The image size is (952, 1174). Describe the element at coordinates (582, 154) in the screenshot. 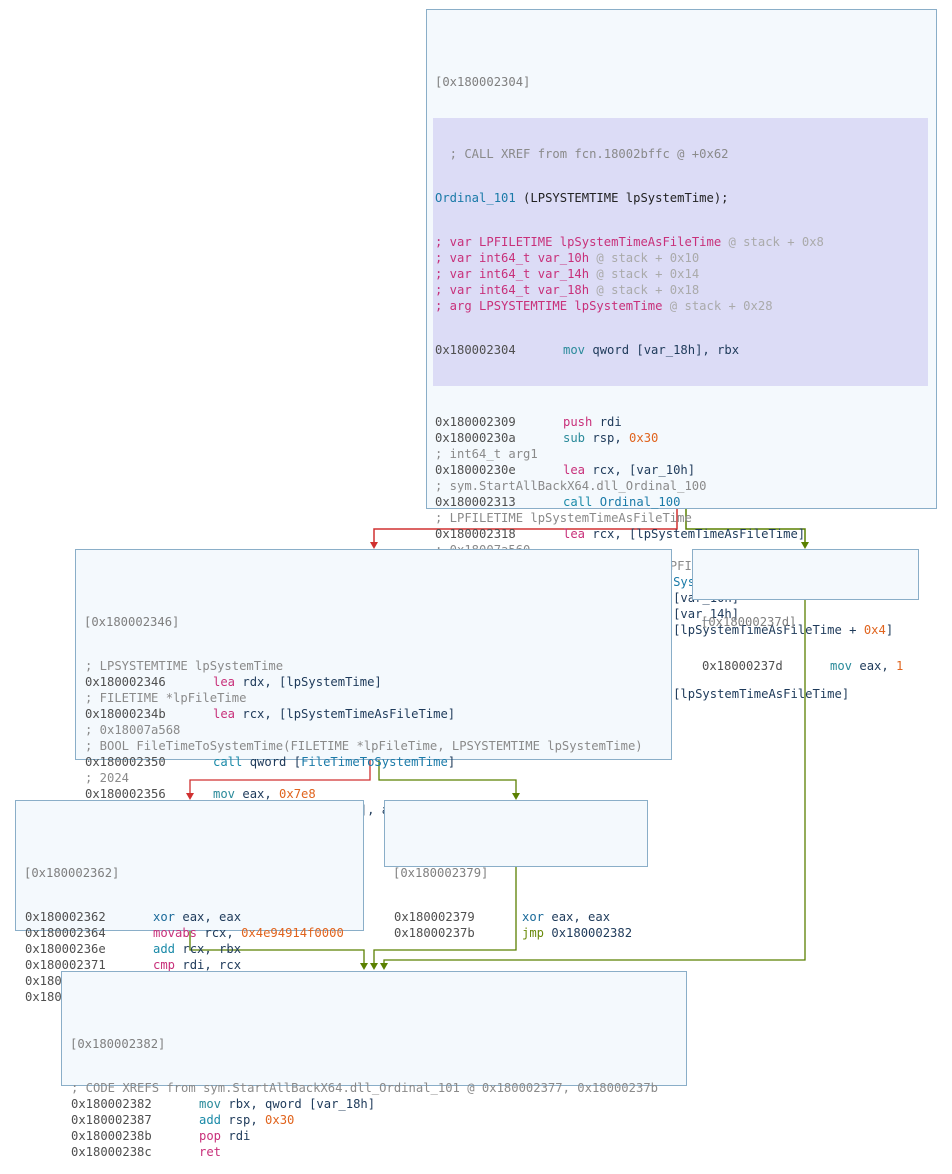

I see `xref-comment: ; CALL XREF from fcn.18002bffc @ +0x62` at that location.